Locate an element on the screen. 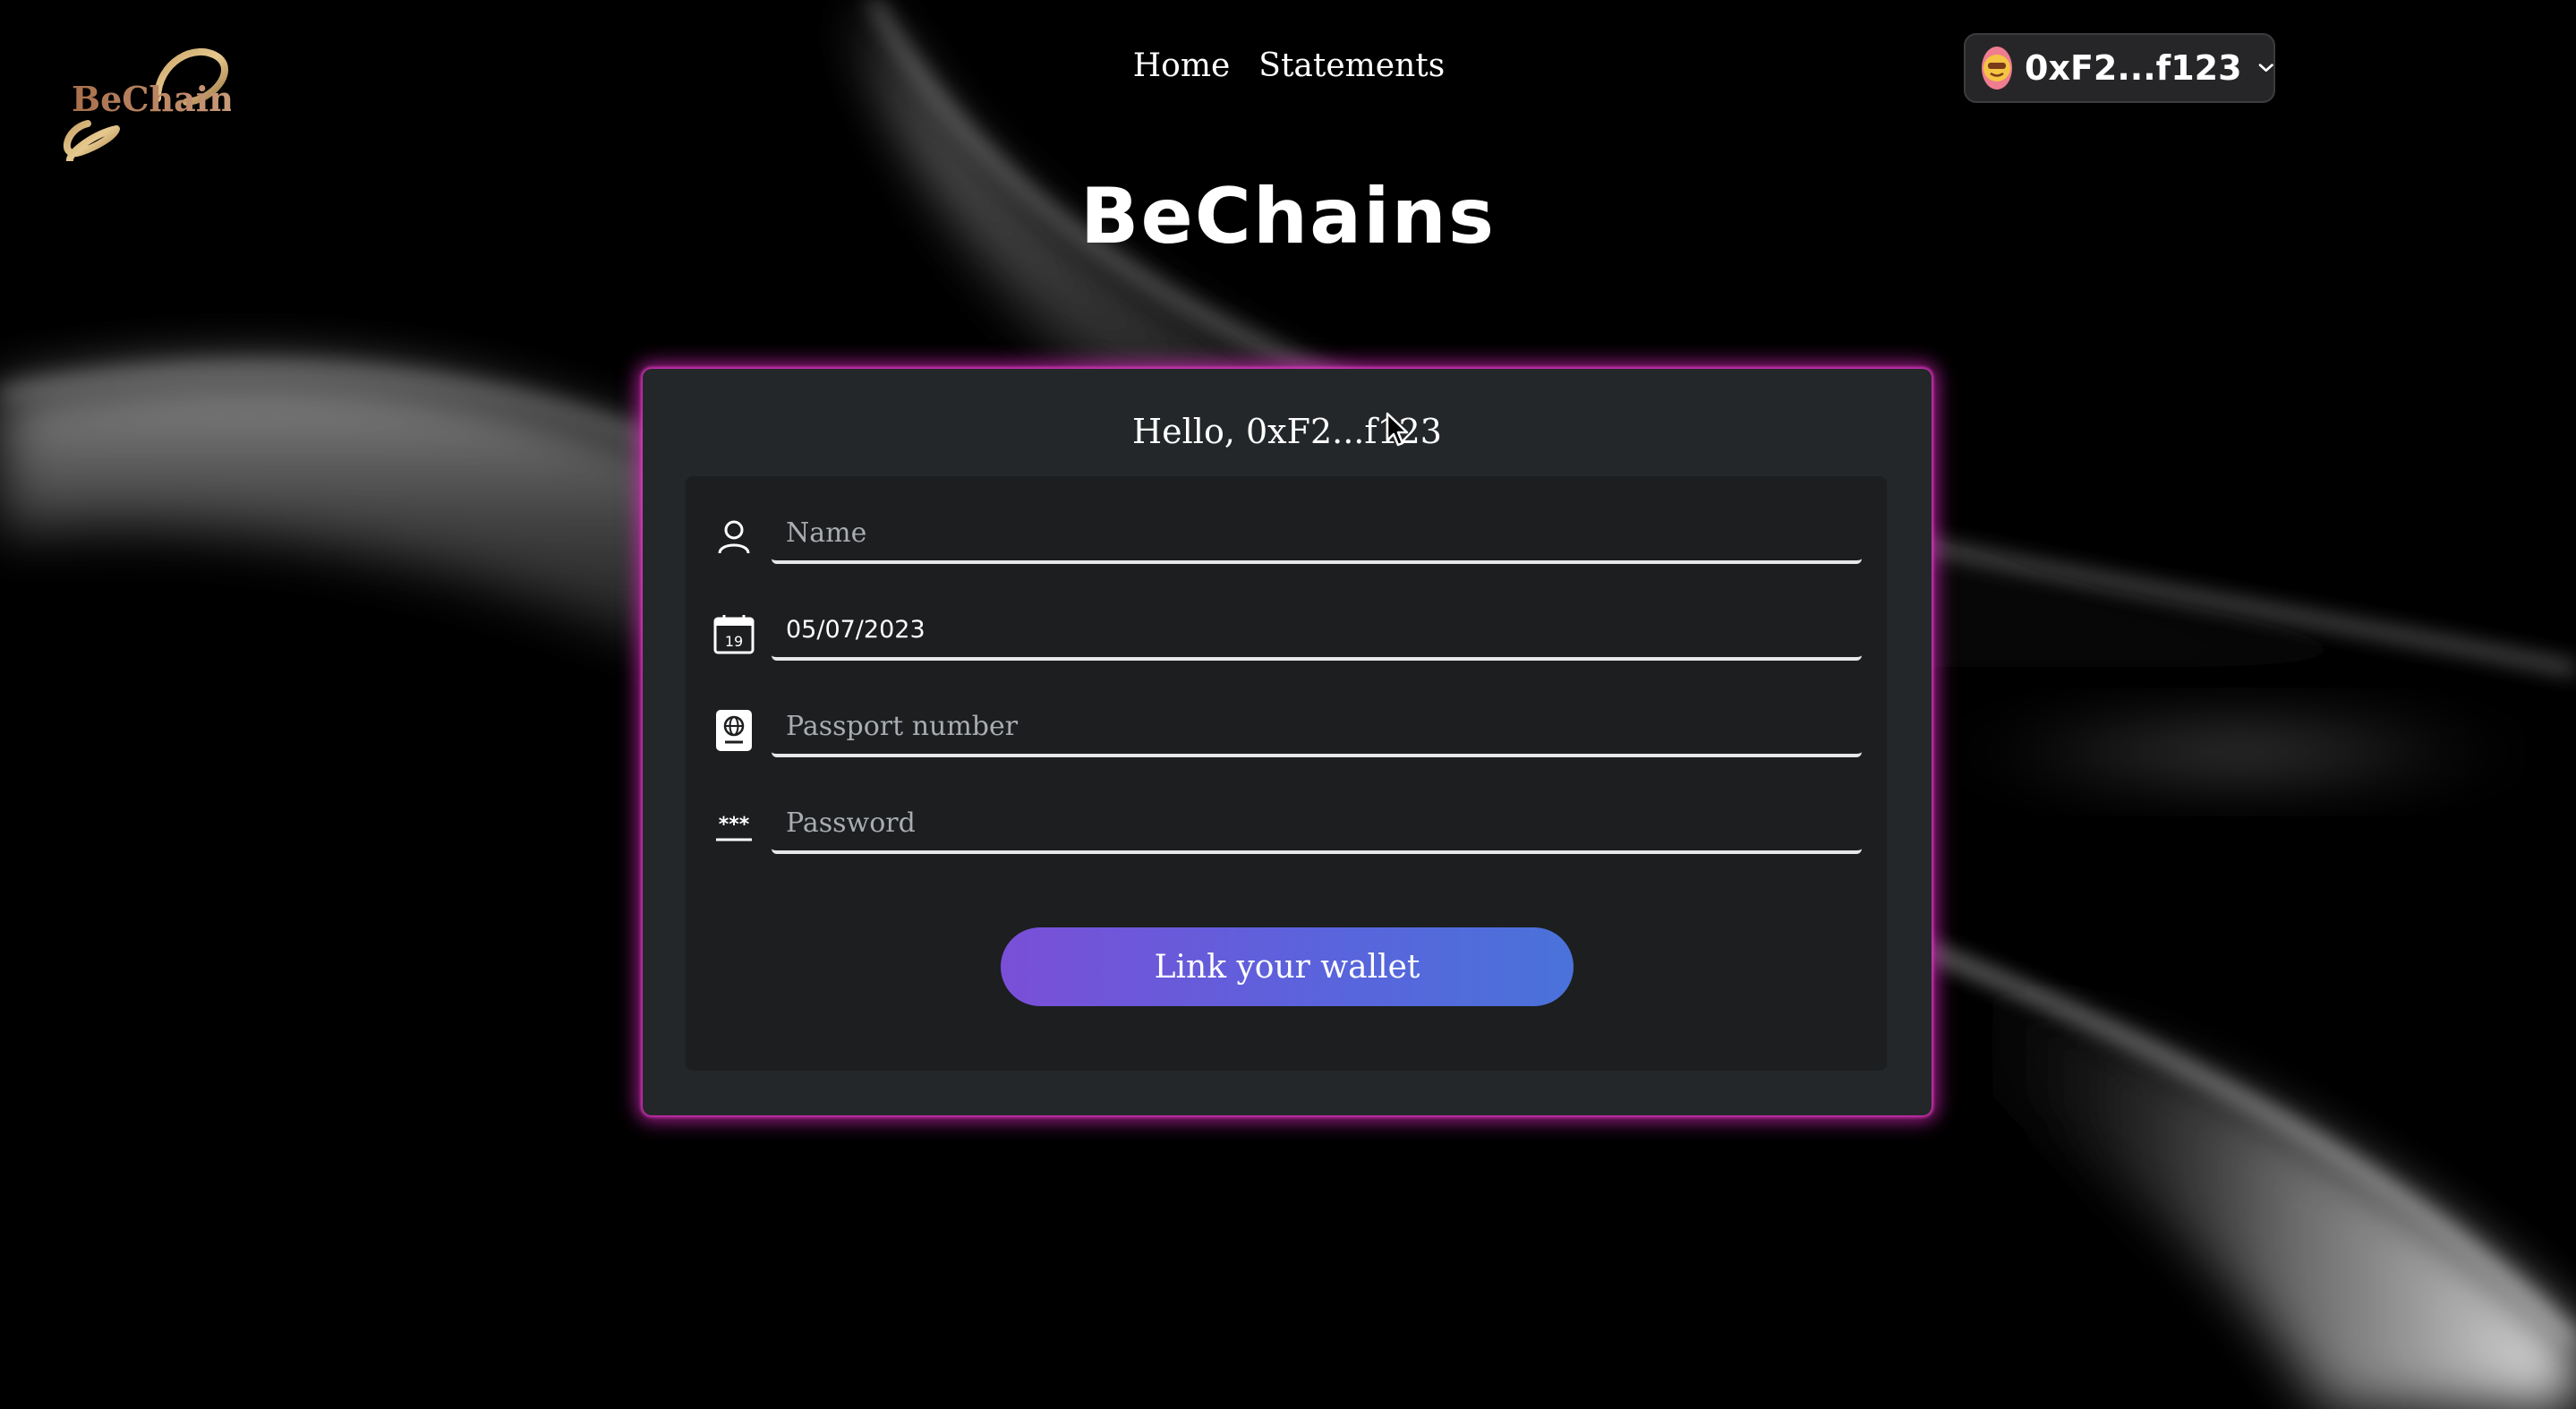  passport-row is located at coordinates (1286, 727).